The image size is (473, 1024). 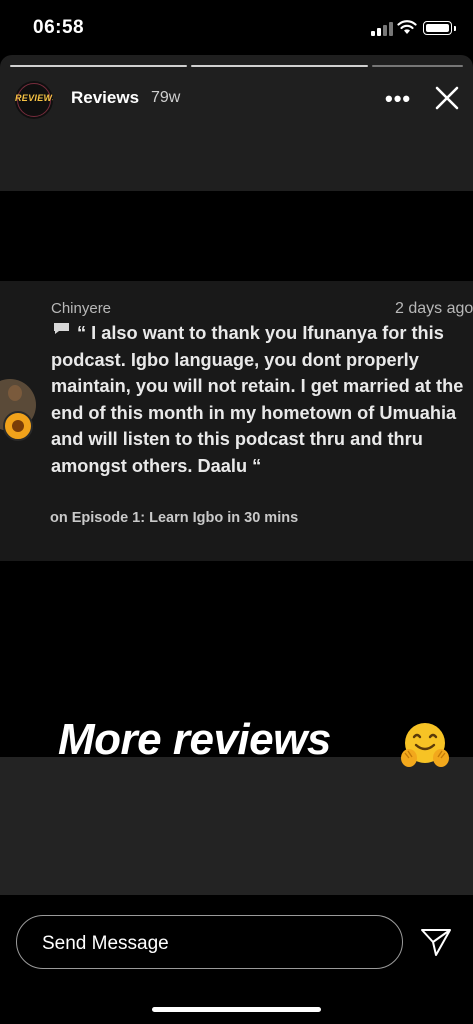 What do you see at coordinates (59, 27) in the screenshot?
I see `status-time: 06:58` at bounding box center [59, 27].